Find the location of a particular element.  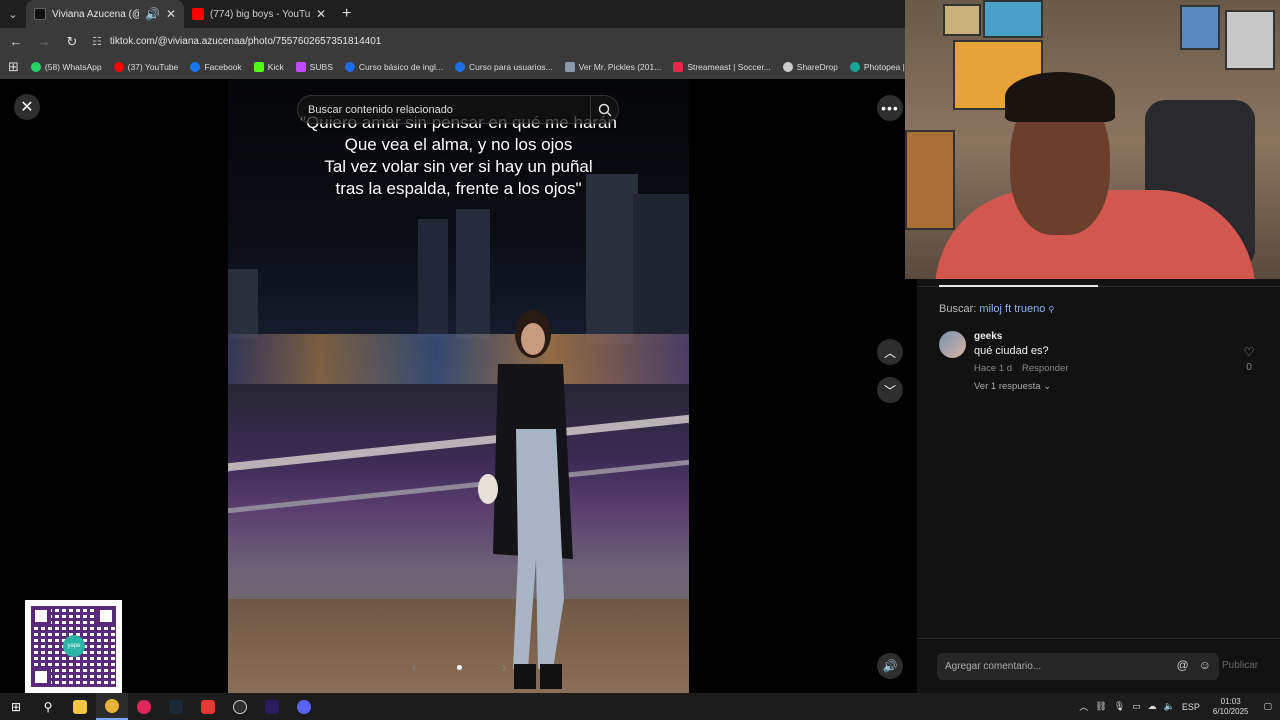

bookmark: ShareDrop is located at coordinates (810, 67).